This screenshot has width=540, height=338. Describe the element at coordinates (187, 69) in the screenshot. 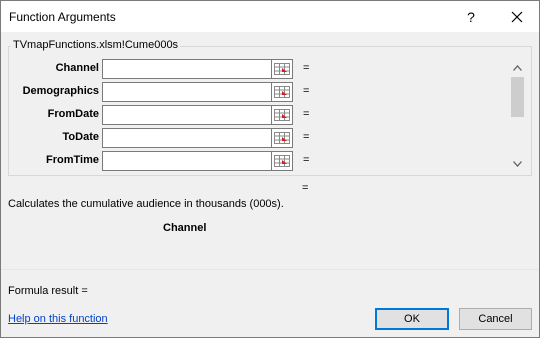

I see `channel-input` at that location.